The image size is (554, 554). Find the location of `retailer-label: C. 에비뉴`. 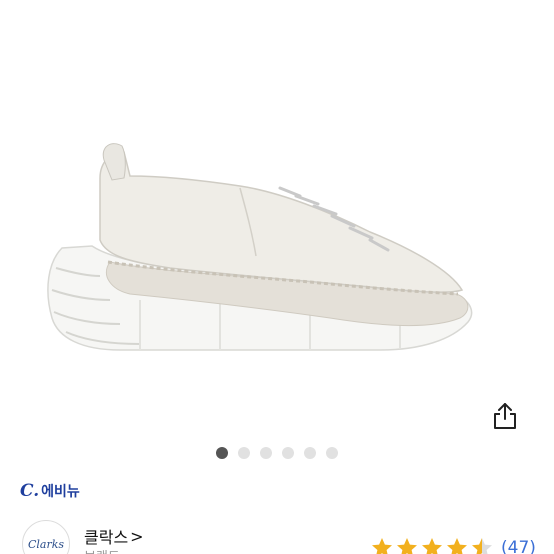

retailer-label: C. 에비뉴 is located at coordinates (50, 491).